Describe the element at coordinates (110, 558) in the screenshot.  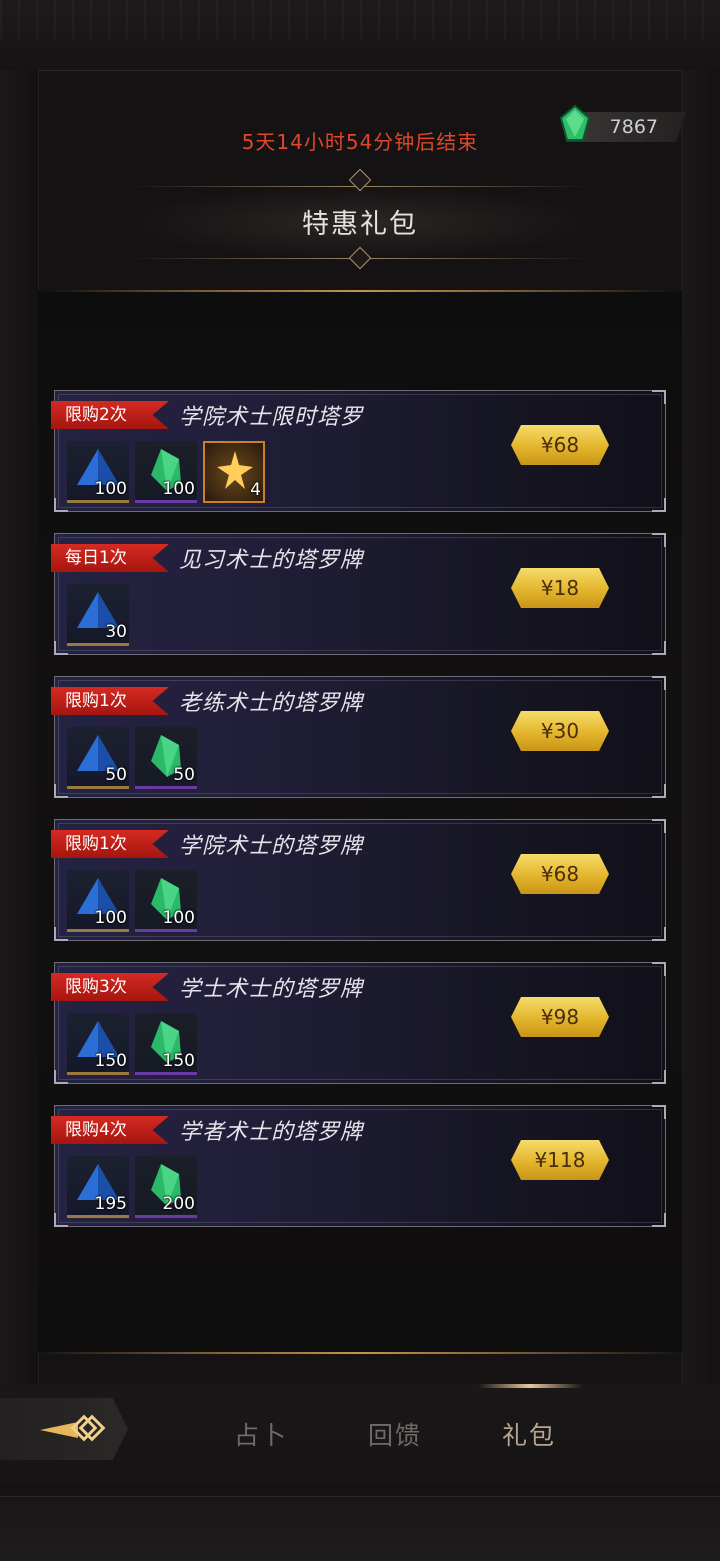
I see `purchase-limit-badge: 每日1次` at that location.